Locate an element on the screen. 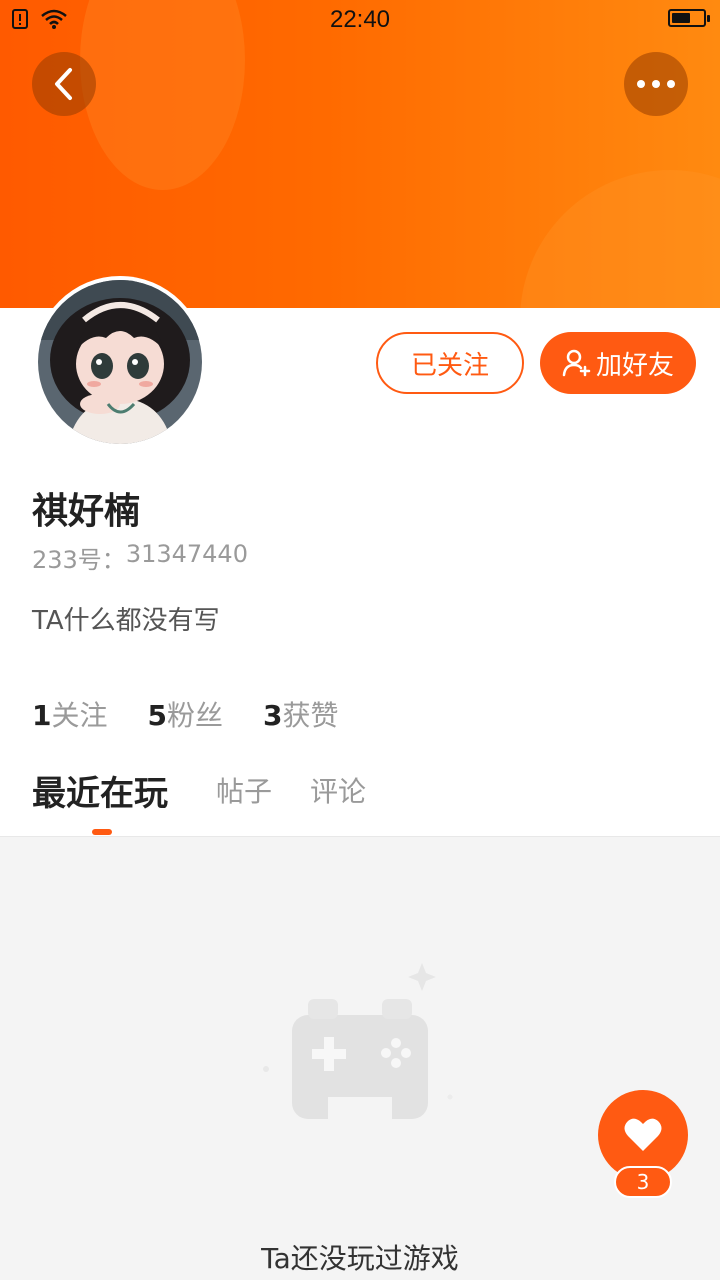 This screenshot has width=720, height=1280. stat-likes: 3 获赞 is located at coordinates (301, 714).